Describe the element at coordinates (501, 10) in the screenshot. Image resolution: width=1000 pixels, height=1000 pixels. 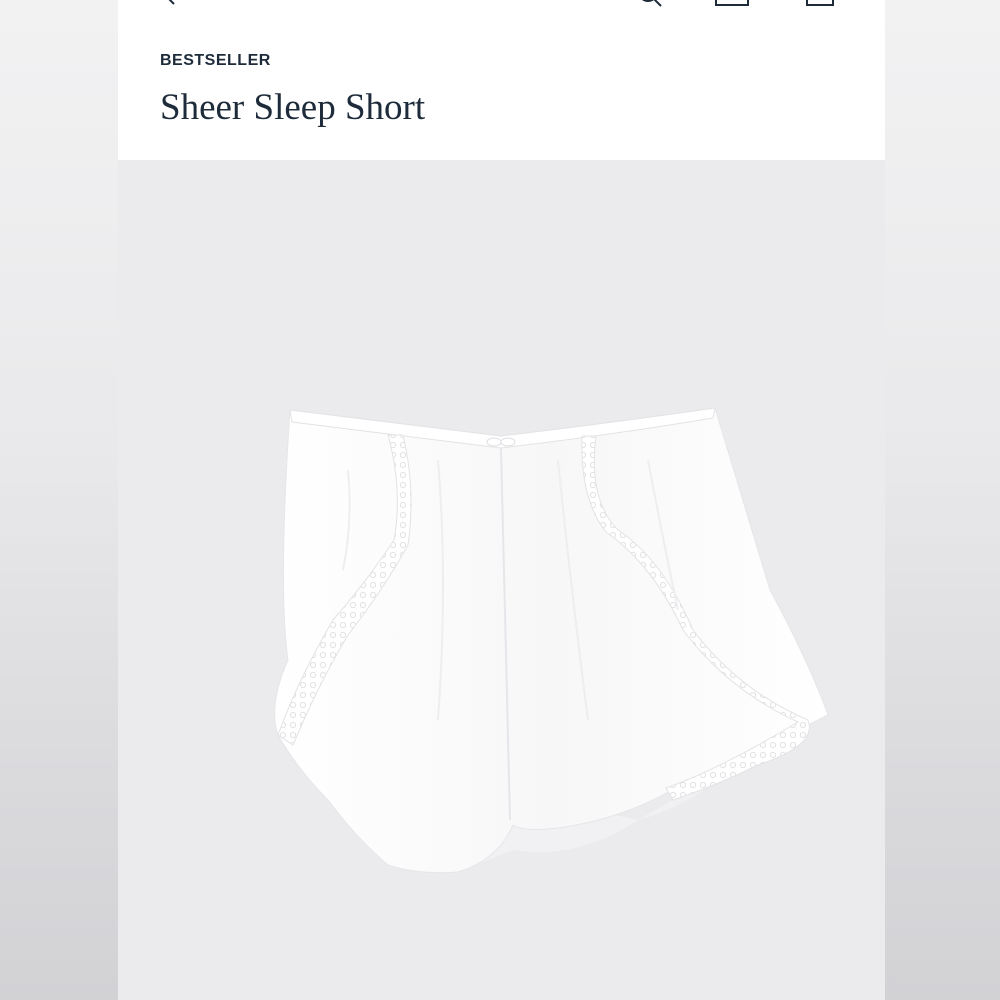
I see `top-nav-bar` at that location.